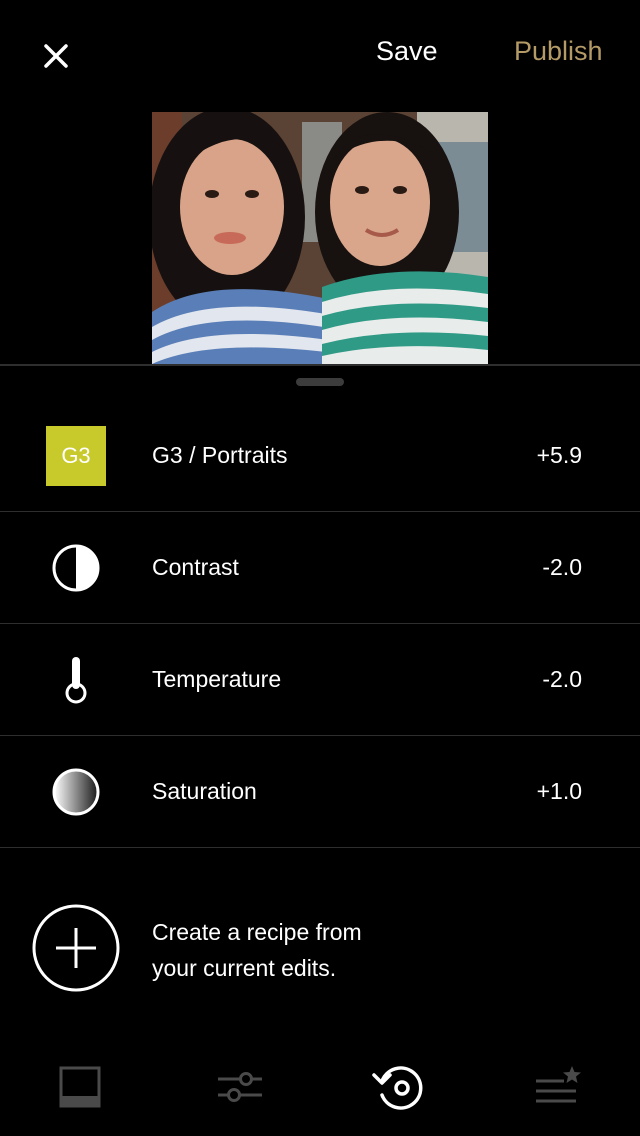  What do you see at coordinates (320, 382) in the screenshot?
I see `drag-handle` at bounding box center [320, 382].